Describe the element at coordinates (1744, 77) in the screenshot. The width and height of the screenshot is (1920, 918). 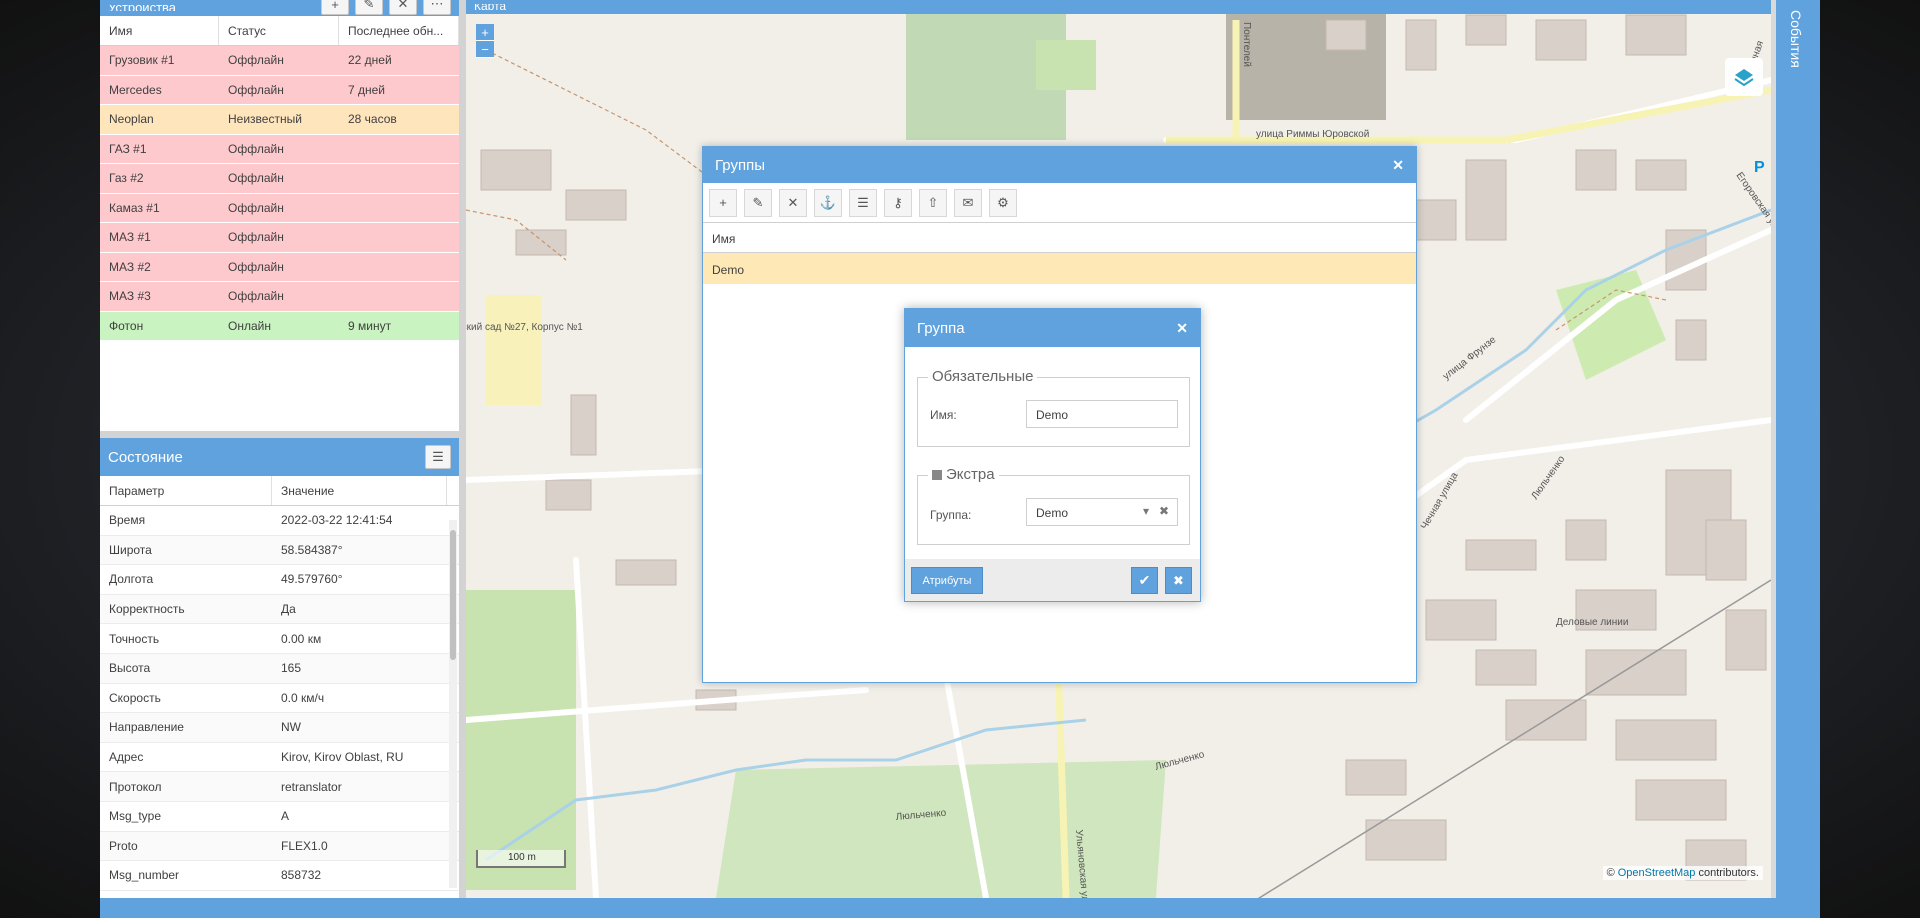
I see `layers-button` at that location.